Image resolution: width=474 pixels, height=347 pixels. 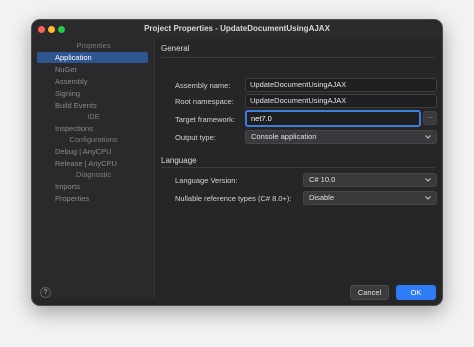 What do you see at coordinates (195, 137) in the screenshot?
I see `output-type-label: Output type:` at bounding box center [195, 137].